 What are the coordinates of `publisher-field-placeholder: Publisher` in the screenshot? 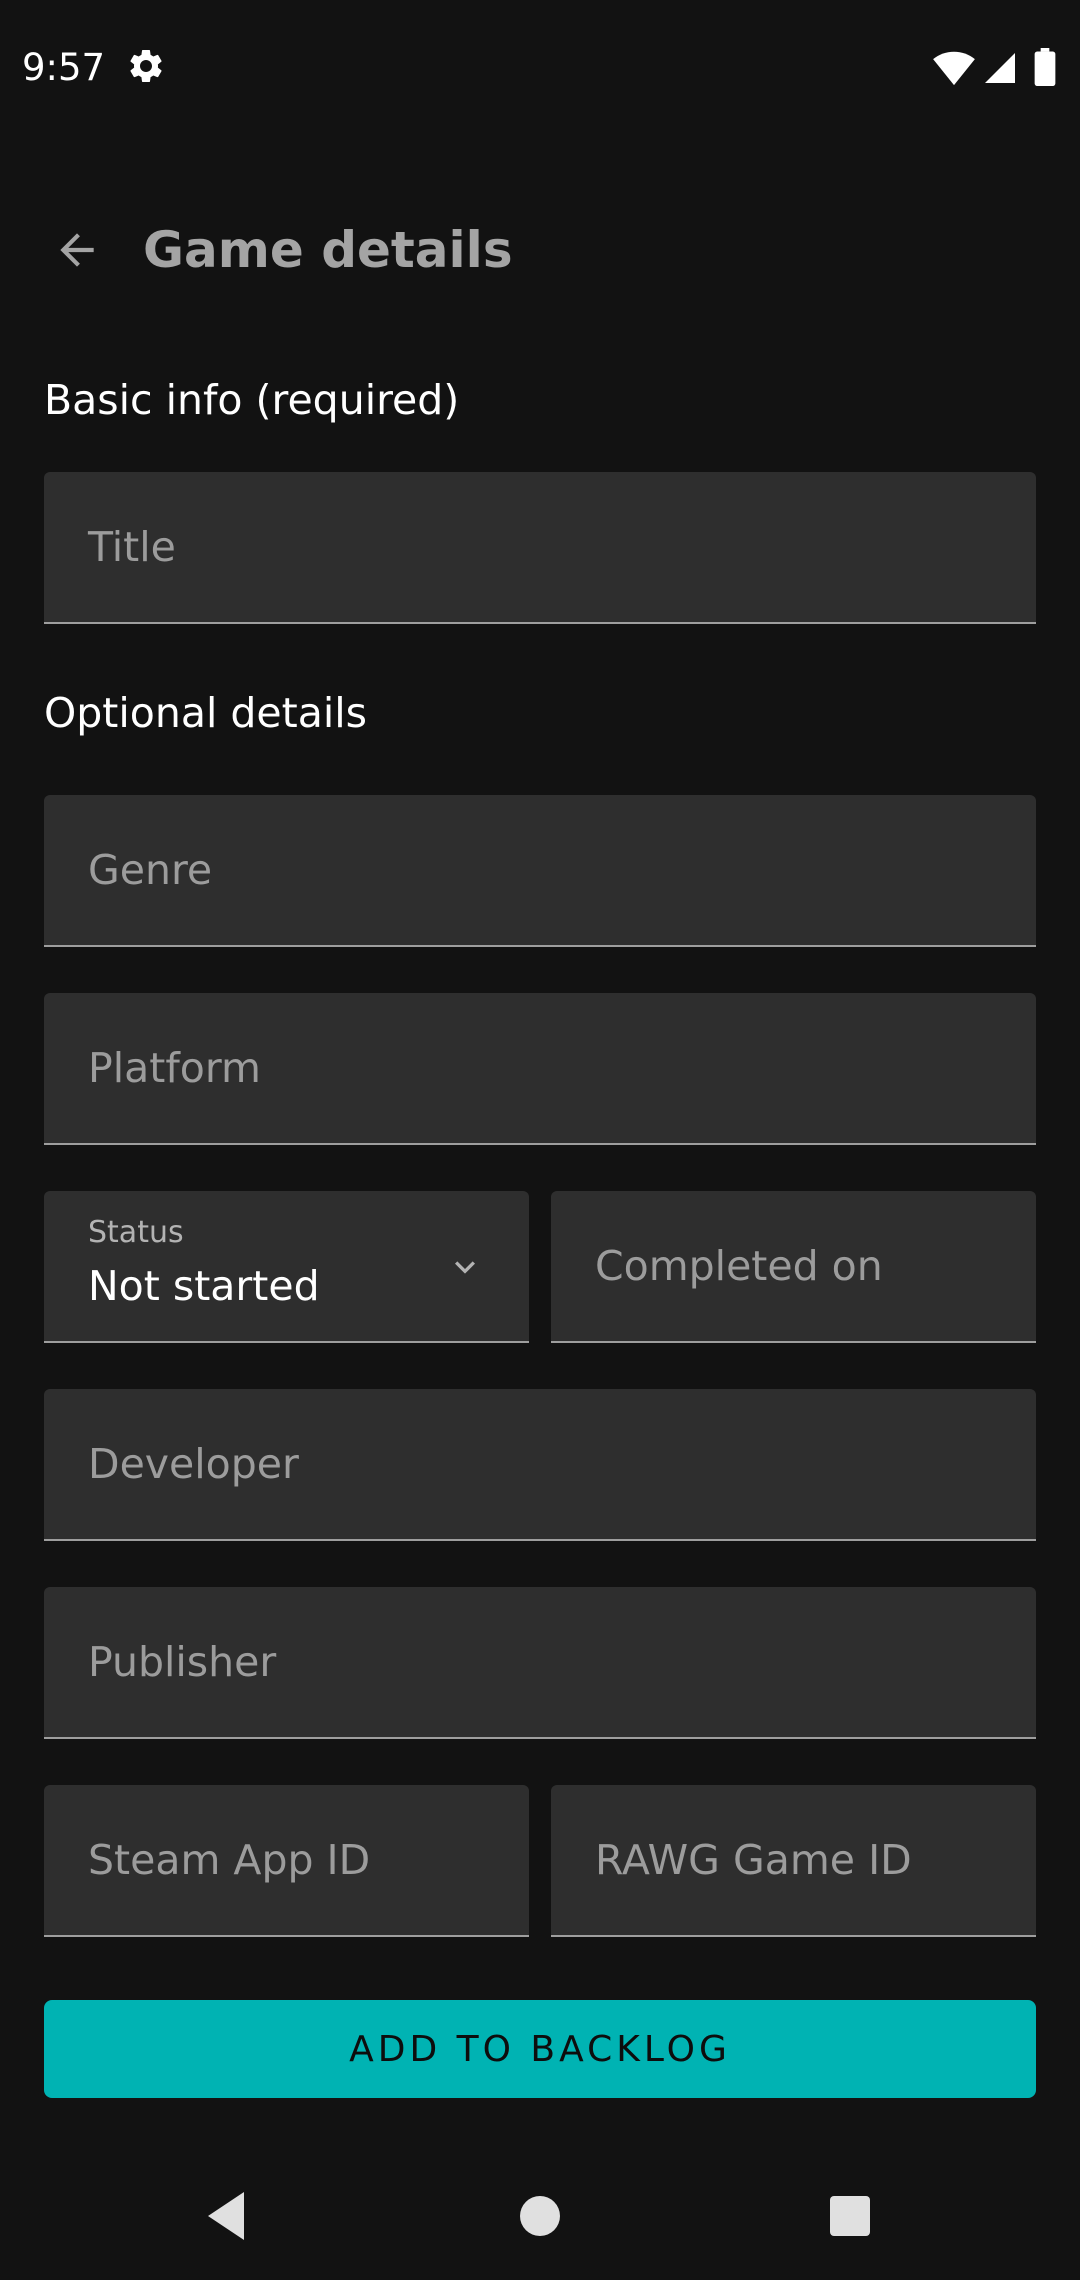 It's located at (182, 1662).